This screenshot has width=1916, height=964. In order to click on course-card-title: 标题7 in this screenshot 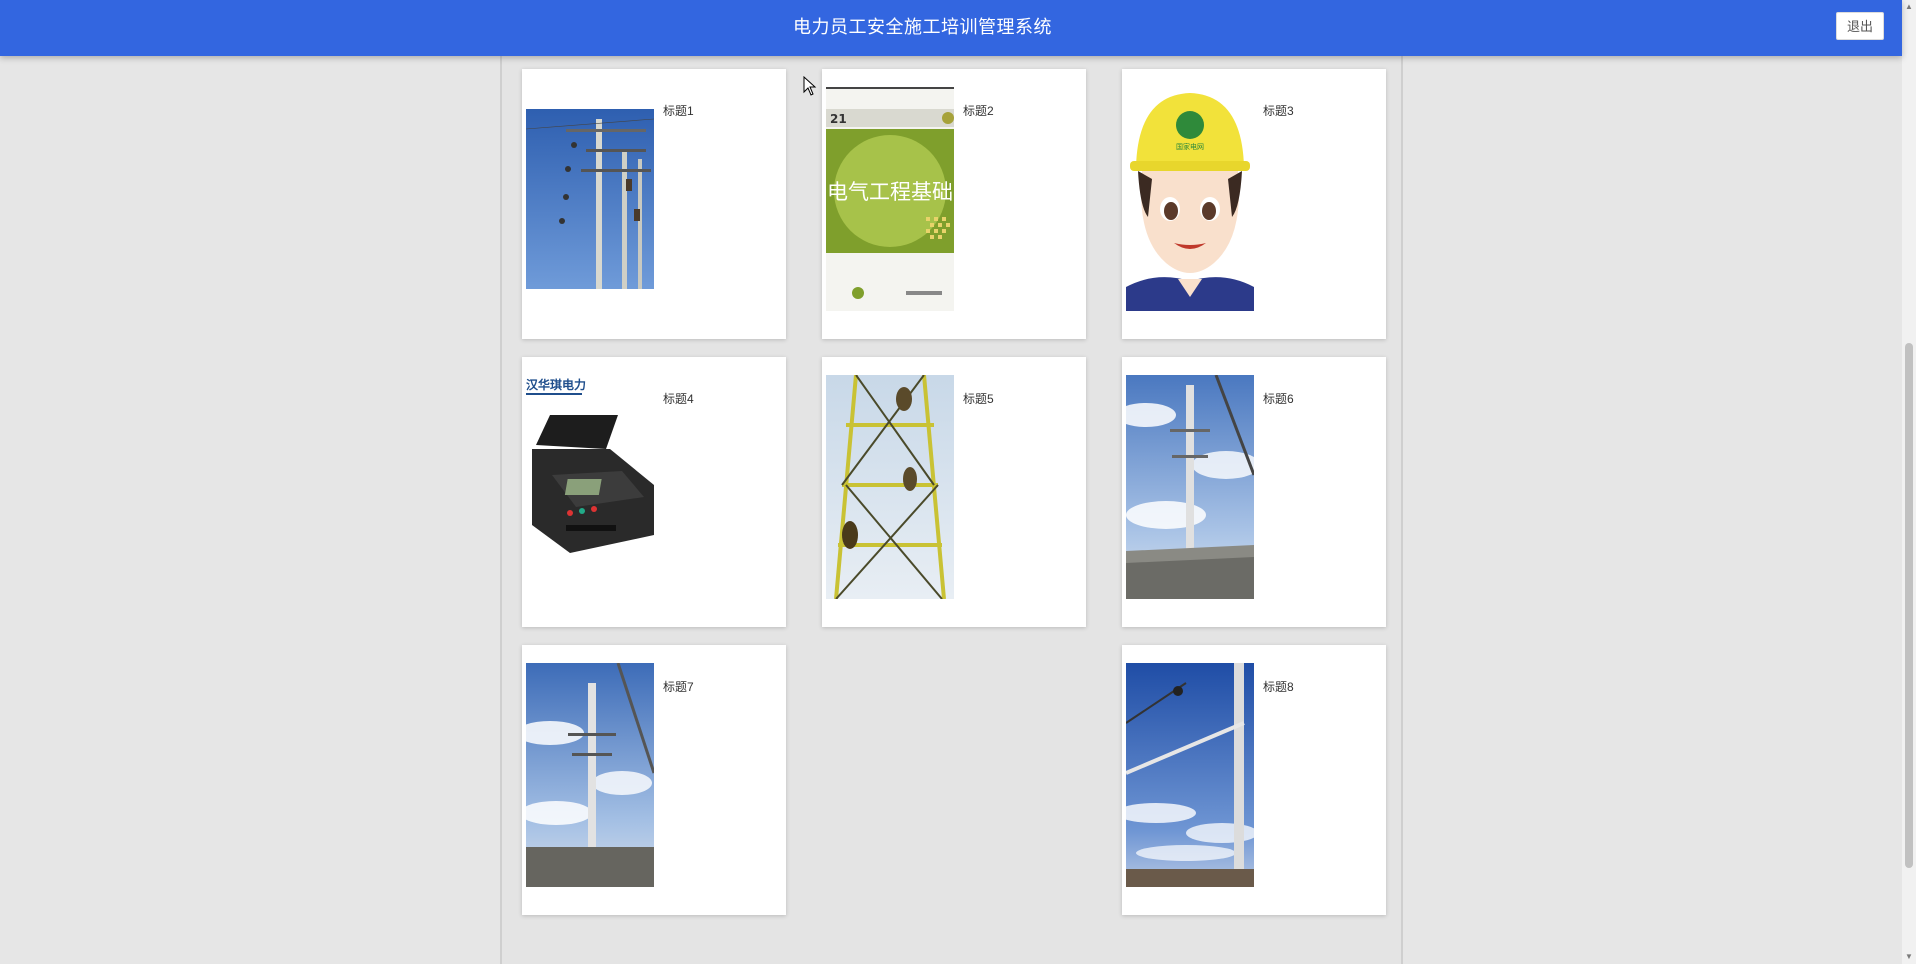, I will do `click(678, 687)`.